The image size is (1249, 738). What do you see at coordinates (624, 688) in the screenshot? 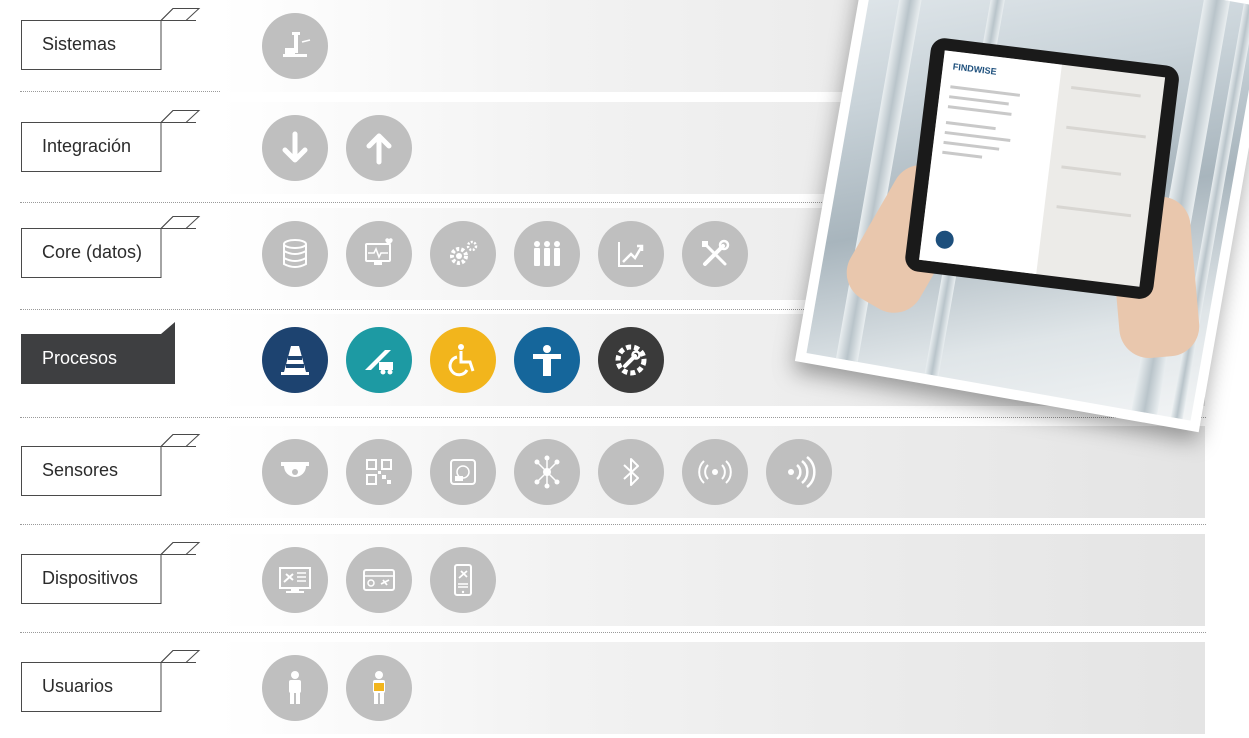
I see `layer-row: Usuarios` at bounding box center [624, 688].